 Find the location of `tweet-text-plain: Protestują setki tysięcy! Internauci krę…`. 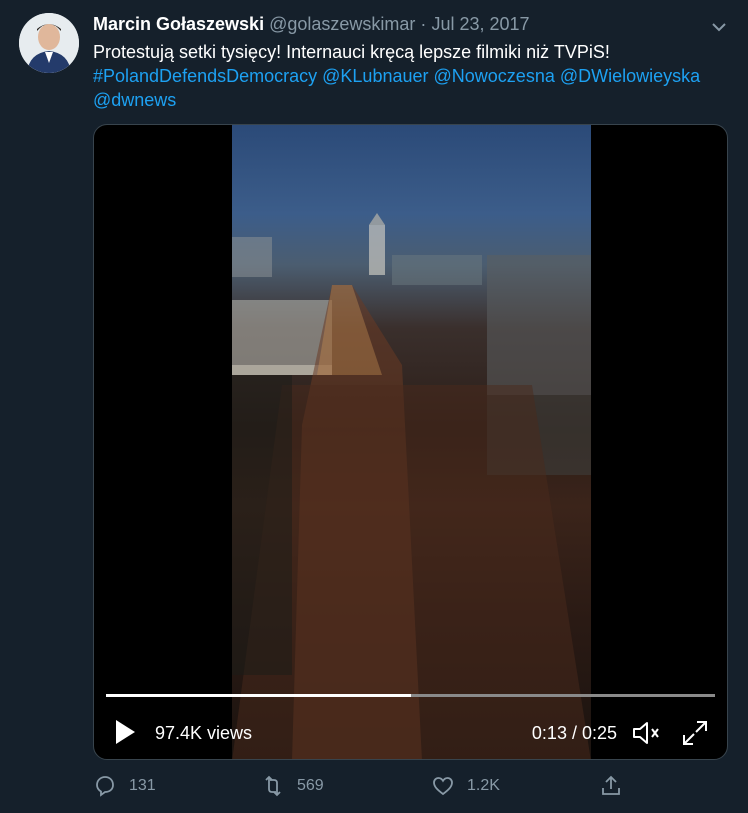

tweet-text-plain: Protestują setki tysięcy! Internauci krę… is located at coordinates (351, 52).